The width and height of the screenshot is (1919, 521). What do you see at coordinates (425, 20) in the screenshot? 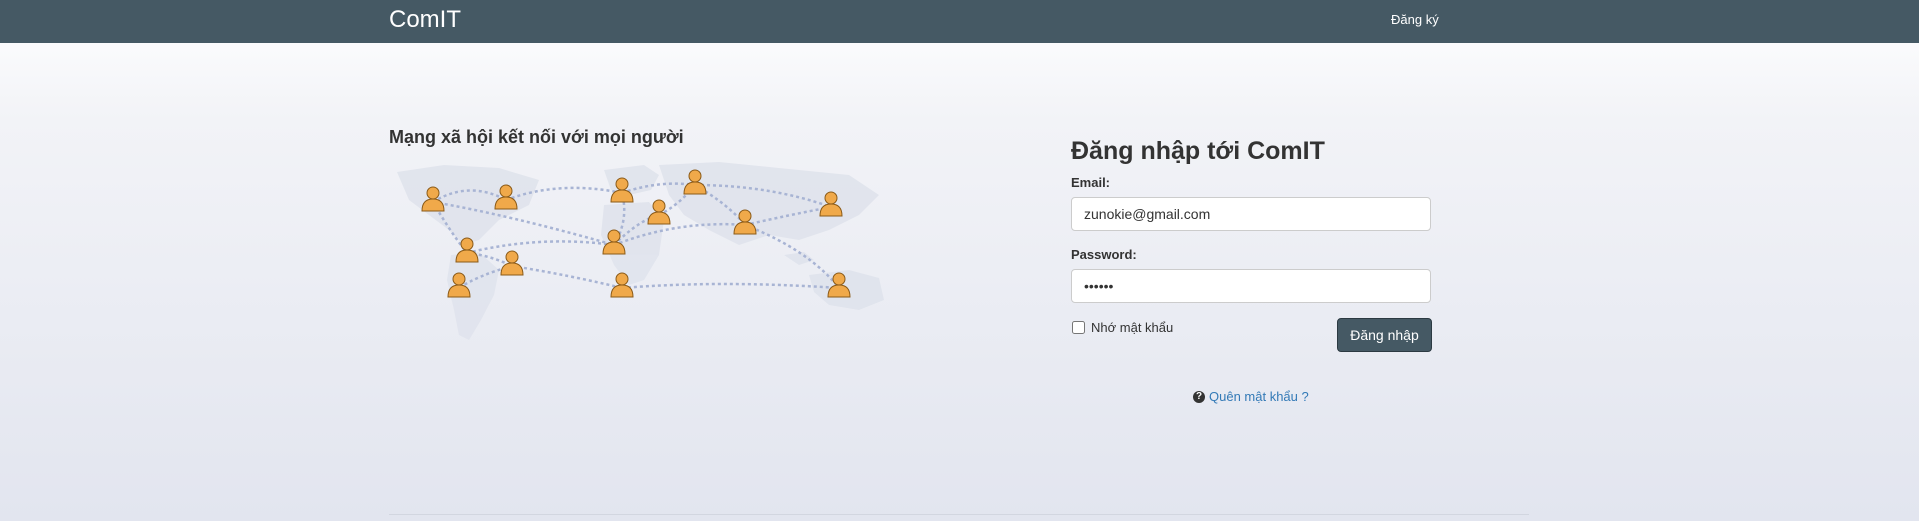
I see `brand-logo: ComIT` at bounding box center [425, 20].